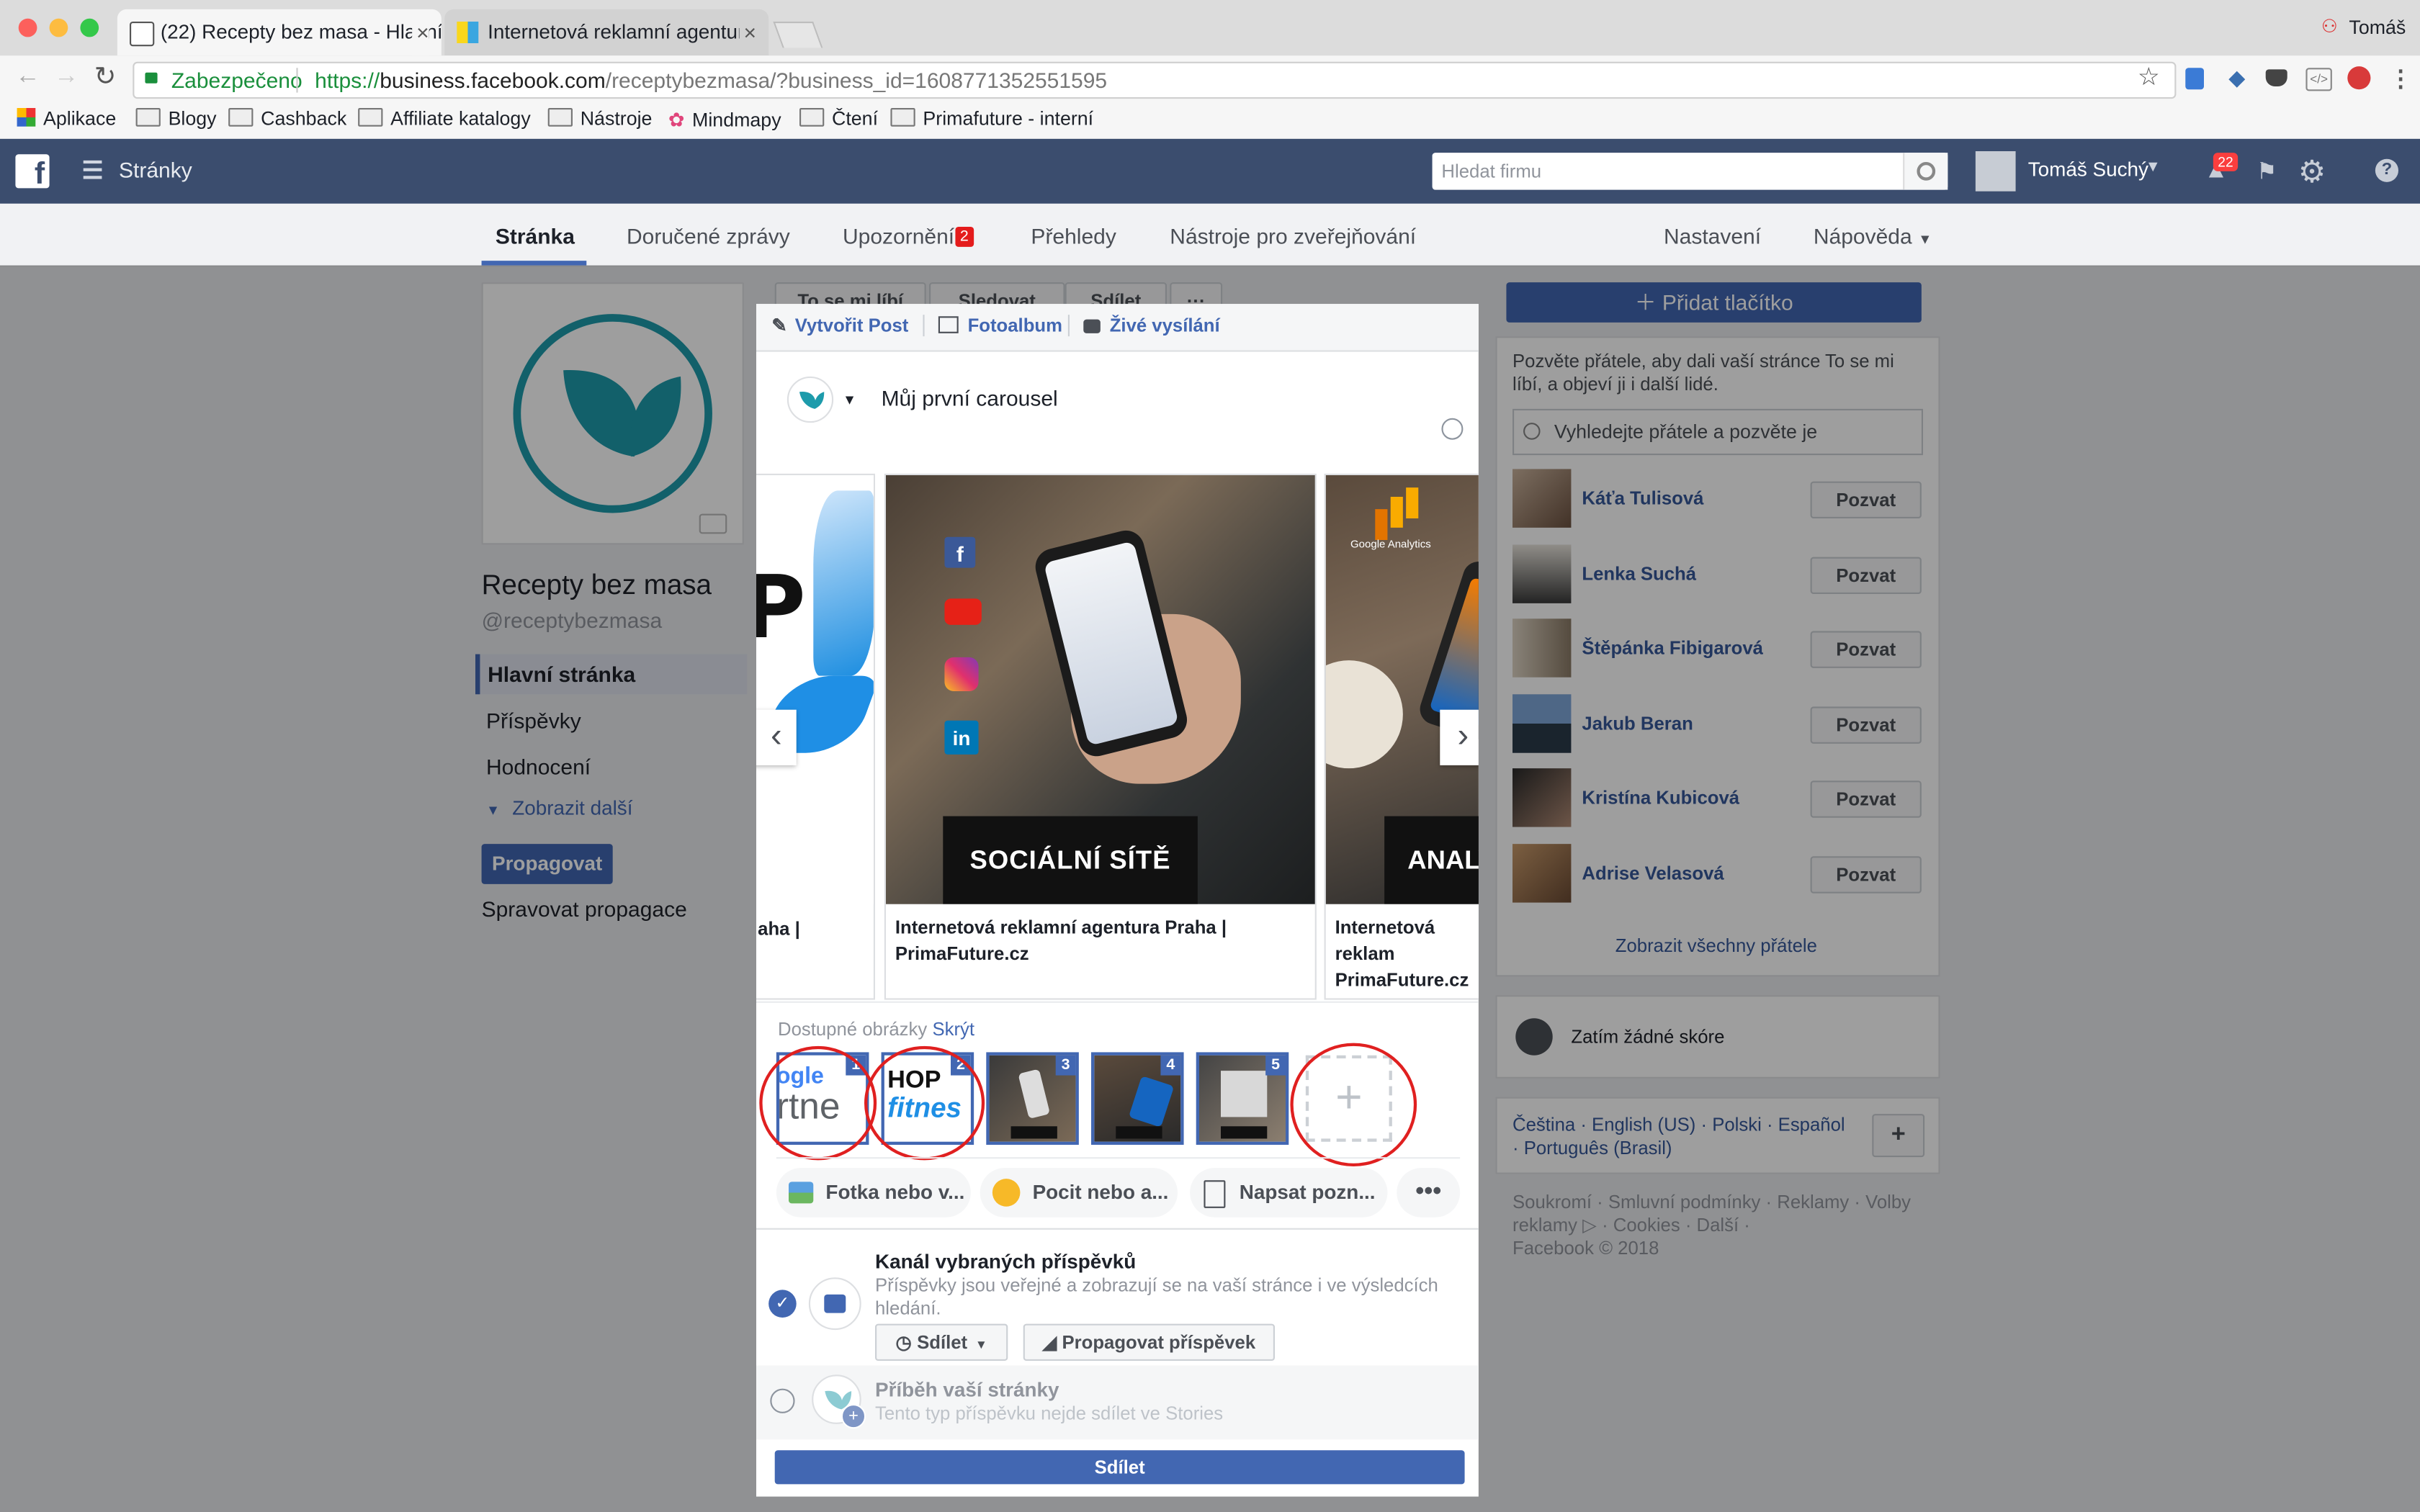 The height and width of the screenshot is (1512, 2420). I want to click on user-name: Tomáš Suchý, so click(2088, 169).